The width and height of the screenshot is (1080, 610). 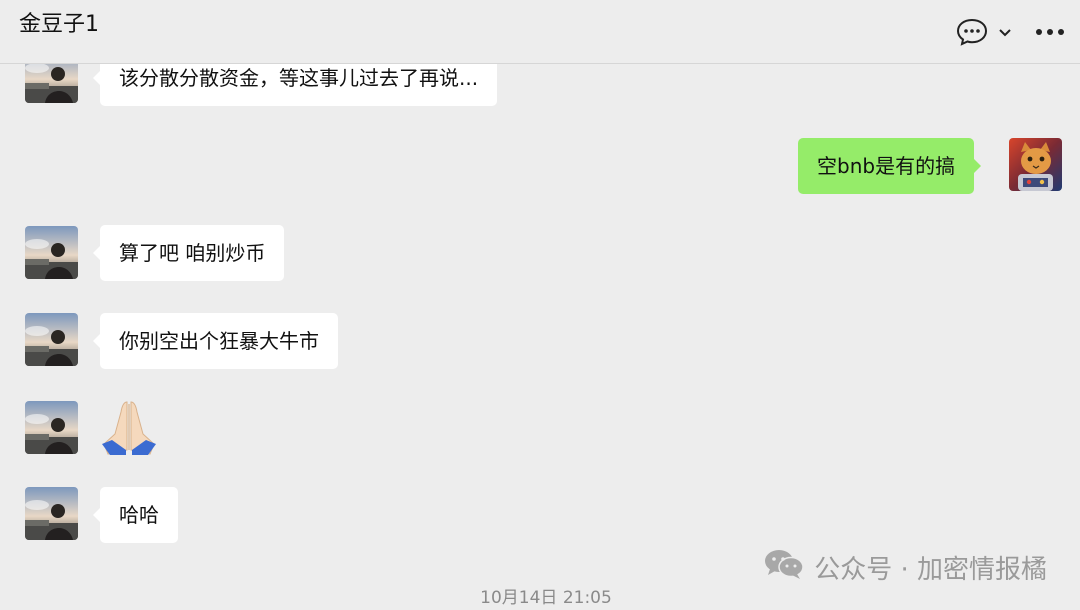 What do you see at coordinates (546, 598) in the screenshot?
I see `message-timestamp: 10月14日 21:05` at bounding box center [546, 598].